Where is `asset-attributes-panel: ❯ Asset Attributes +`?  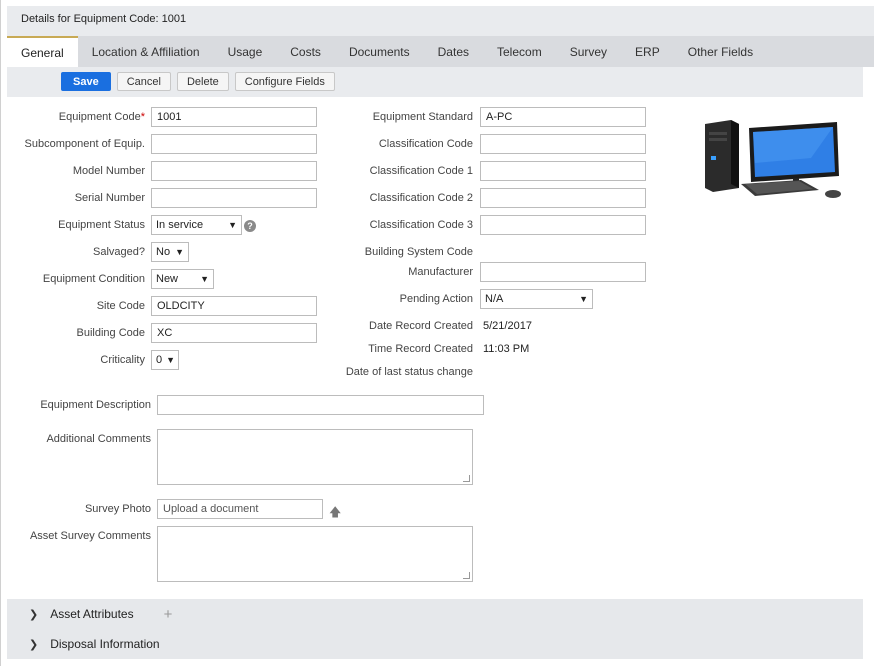
asset-attributes-panel: ❯ Asset Attributes + is located at coordinates (435, 614).